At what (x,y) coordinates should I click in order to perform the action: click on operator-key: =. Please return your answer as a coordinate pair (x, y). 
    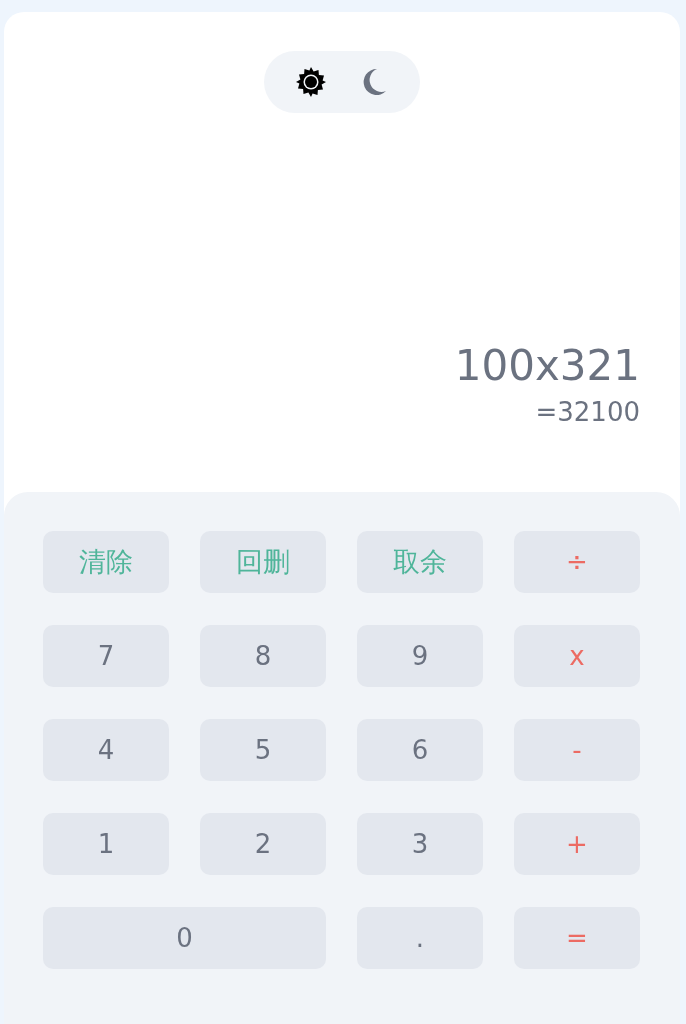
    Looking at the image, I should click on (577, 938).